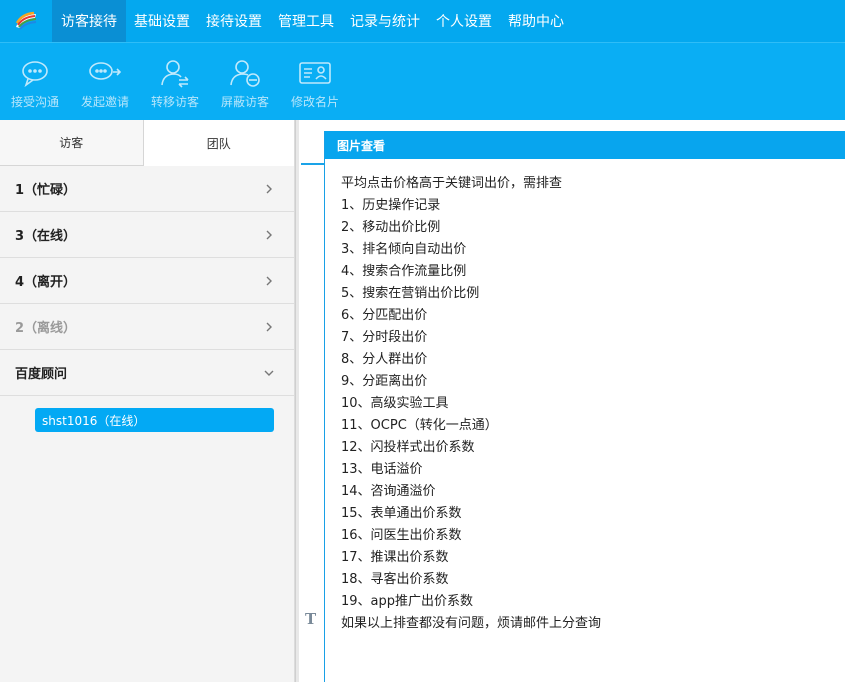 The image size is (845, 682). I want to click on menu-visitor-reception: 访客接待, so click(89, 21).